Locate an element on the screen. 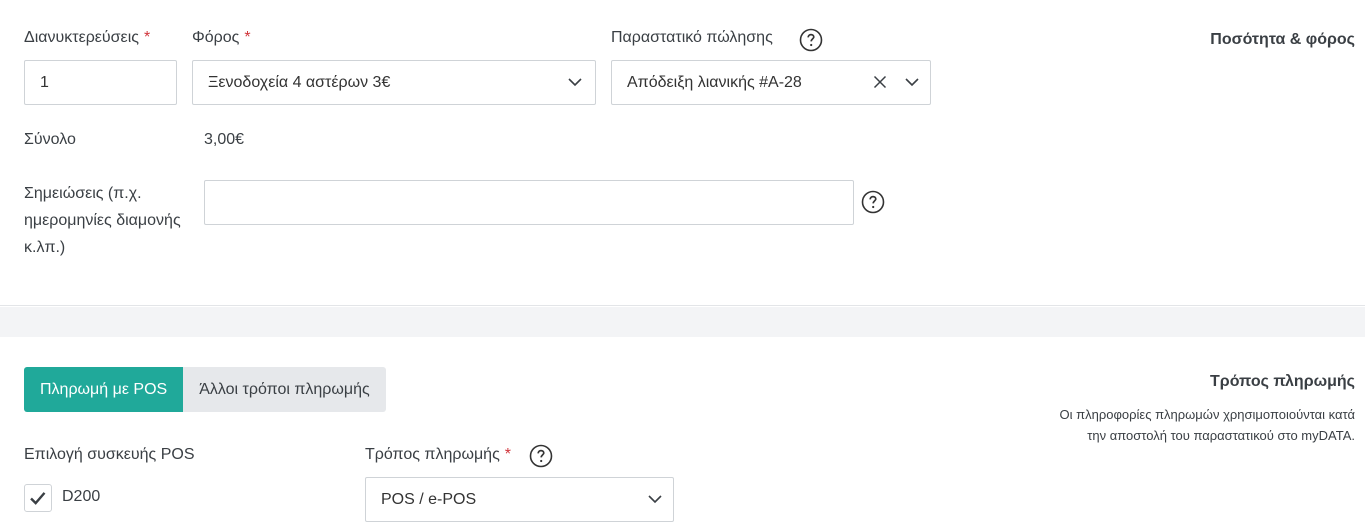 The width and height of the screenshot is (1365, 524). total-label: Σύνολο is located at coordinates (50, 139).